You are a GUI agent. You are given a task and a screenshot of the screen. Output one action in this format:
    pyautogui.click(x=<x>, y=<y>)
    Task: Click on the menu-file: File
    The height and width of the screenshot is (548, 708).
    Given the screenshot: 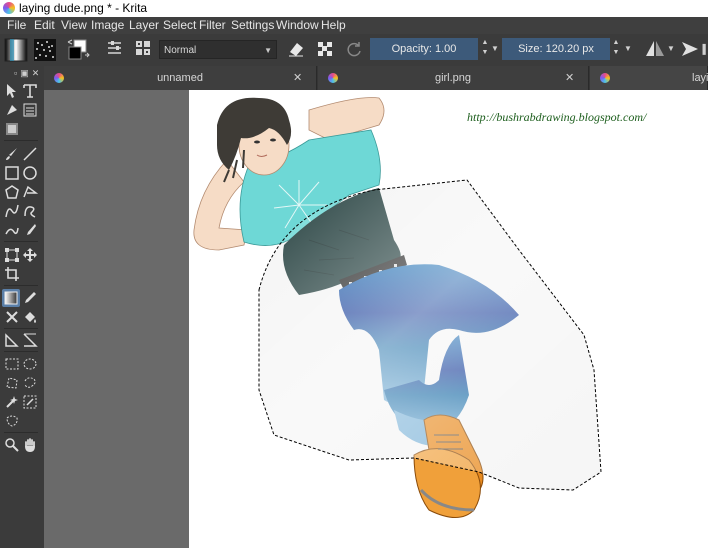 What is the action you would take?
    pyautogui.click(x=16, y=25)
    